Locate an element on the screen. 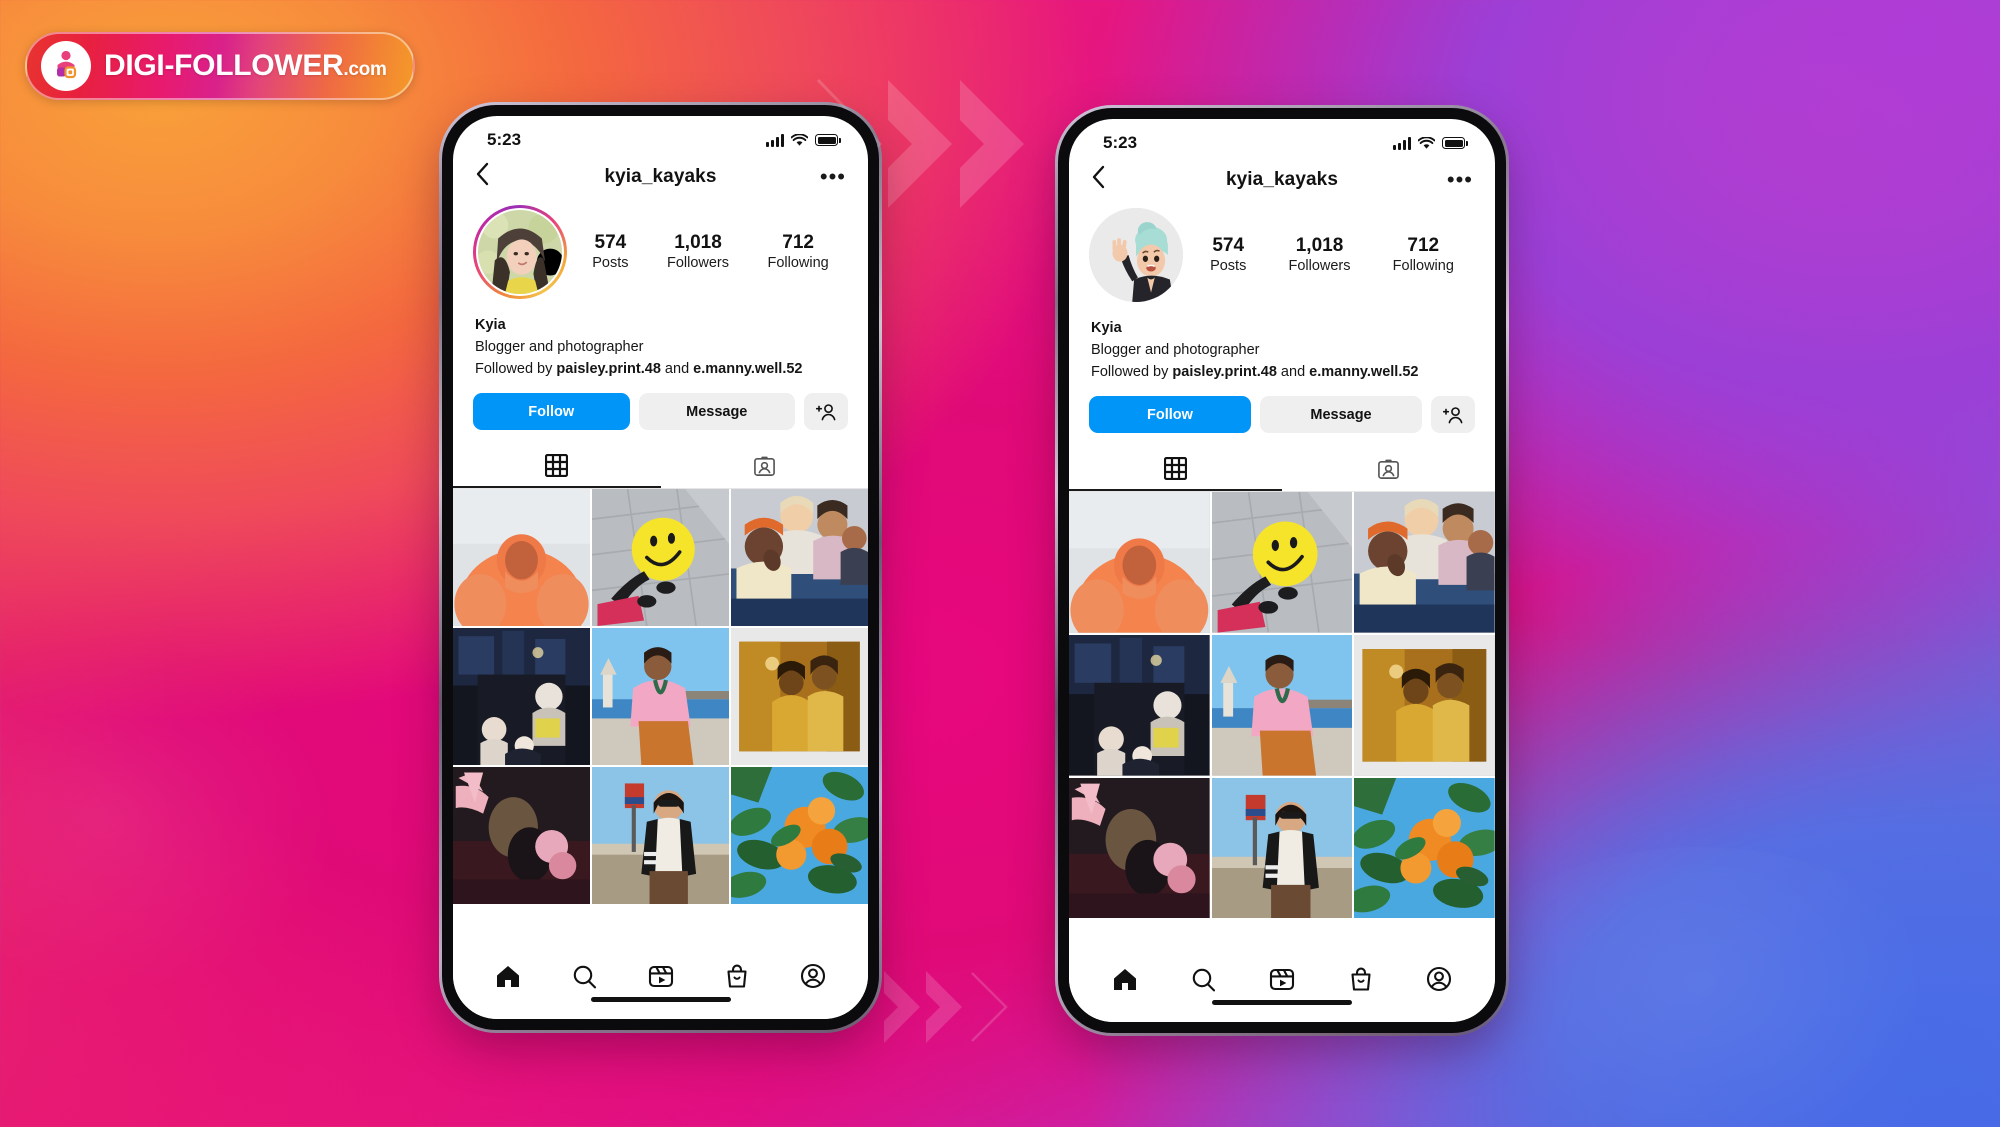  grid-tab-icon is located at coordinates (557, 466).